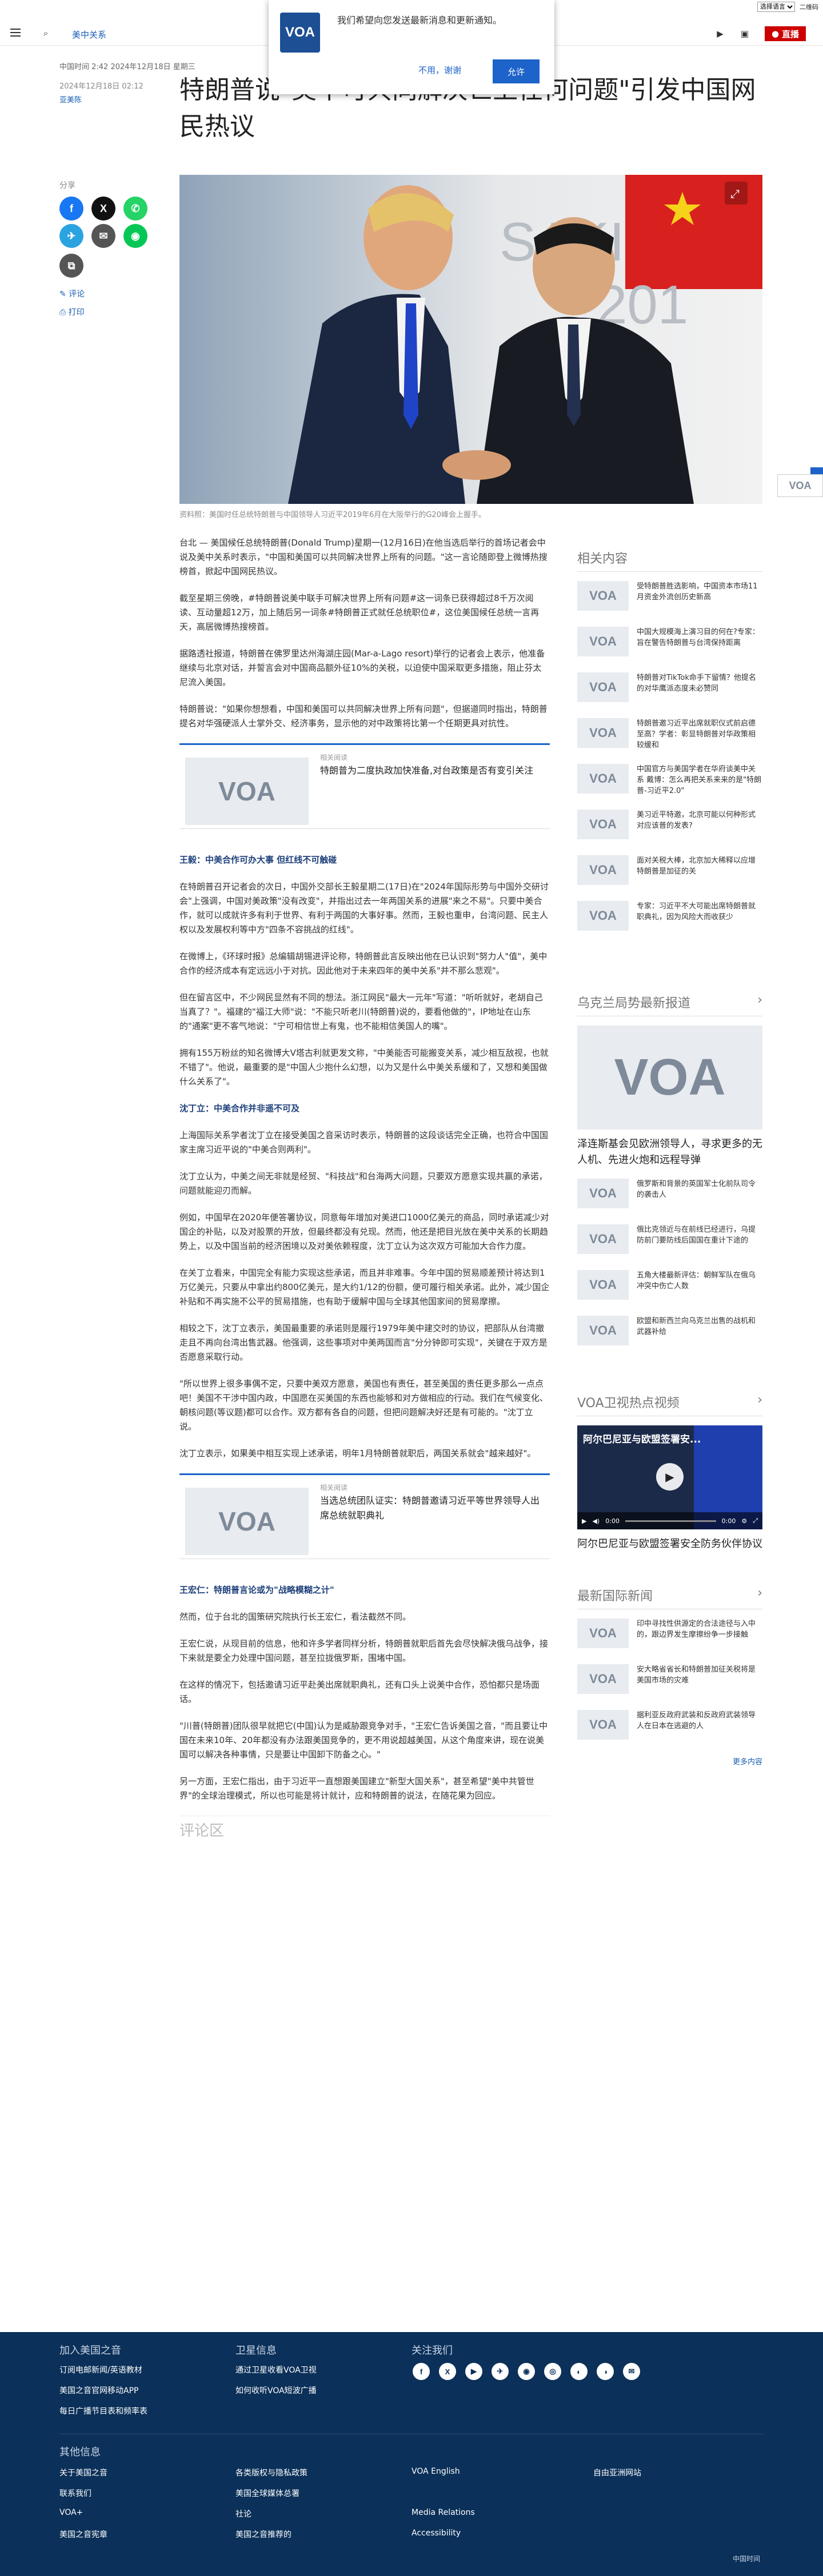 The image size is (823, 2576). I want to click on related-heading: 相关内容, so click(669, 560).